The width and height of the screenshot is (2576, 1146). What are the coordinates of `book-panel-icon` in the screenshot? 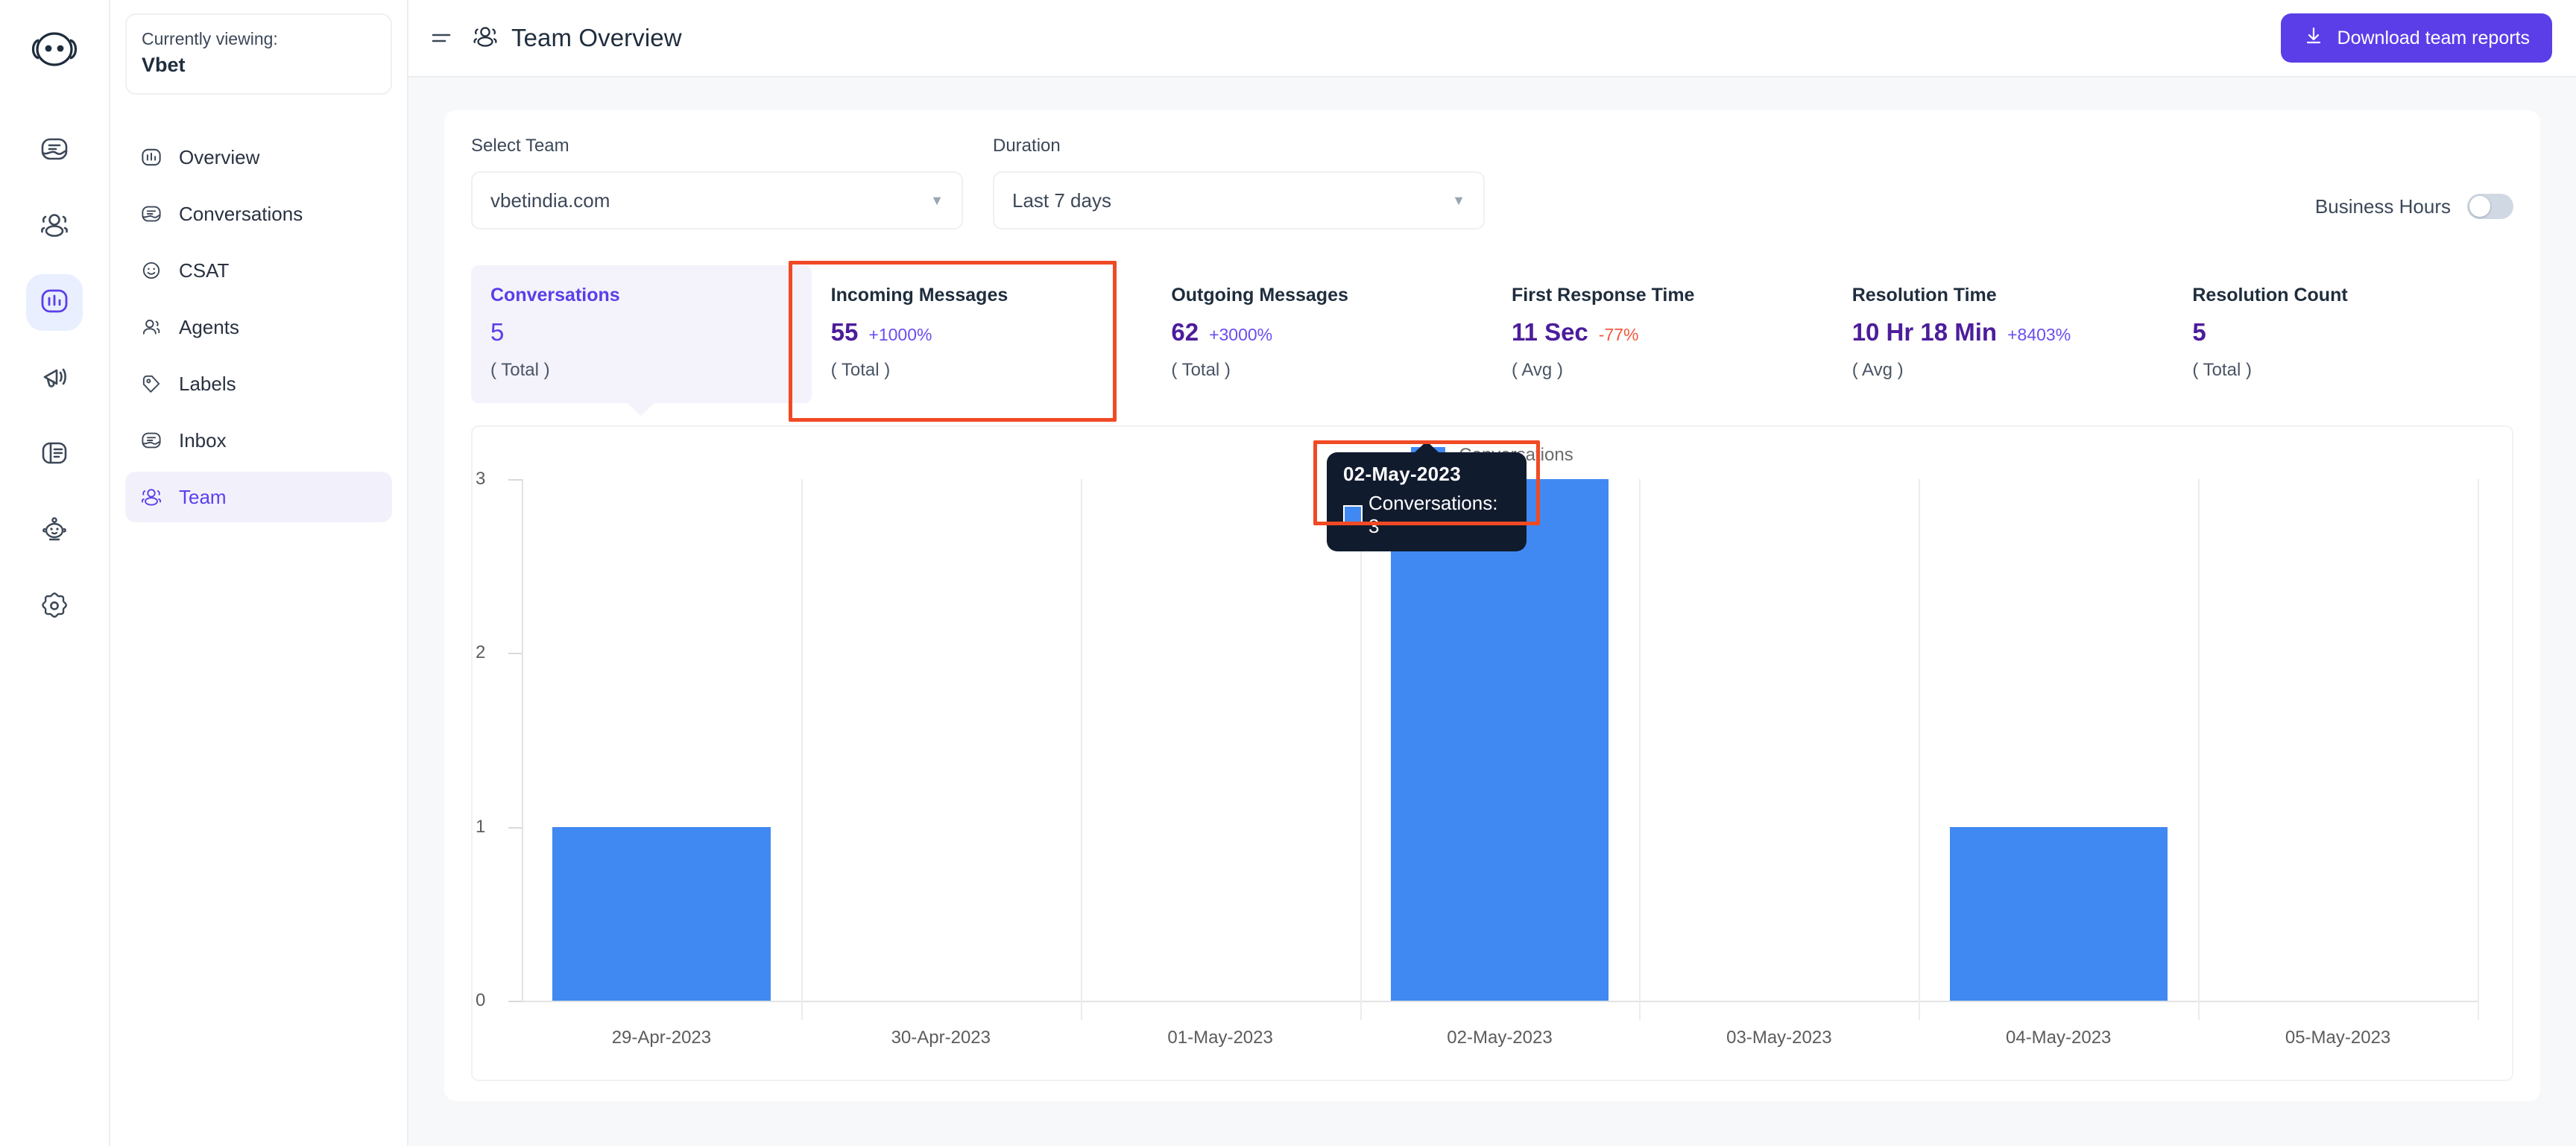 It's located at (54, 455).